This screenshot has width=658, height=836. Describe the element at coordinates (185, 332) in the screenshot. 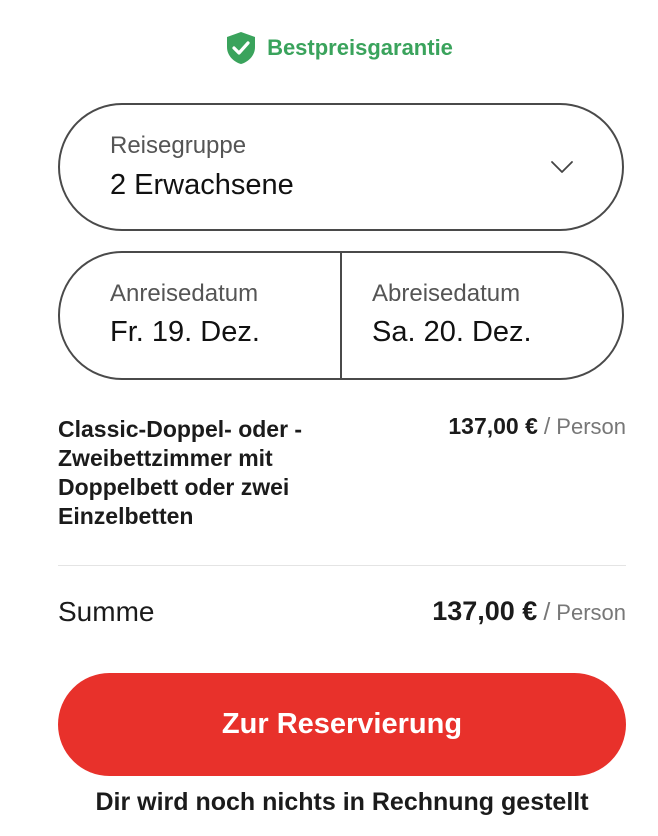

I see `arrival-date-value: Fr. 19. Dez.` at that location.